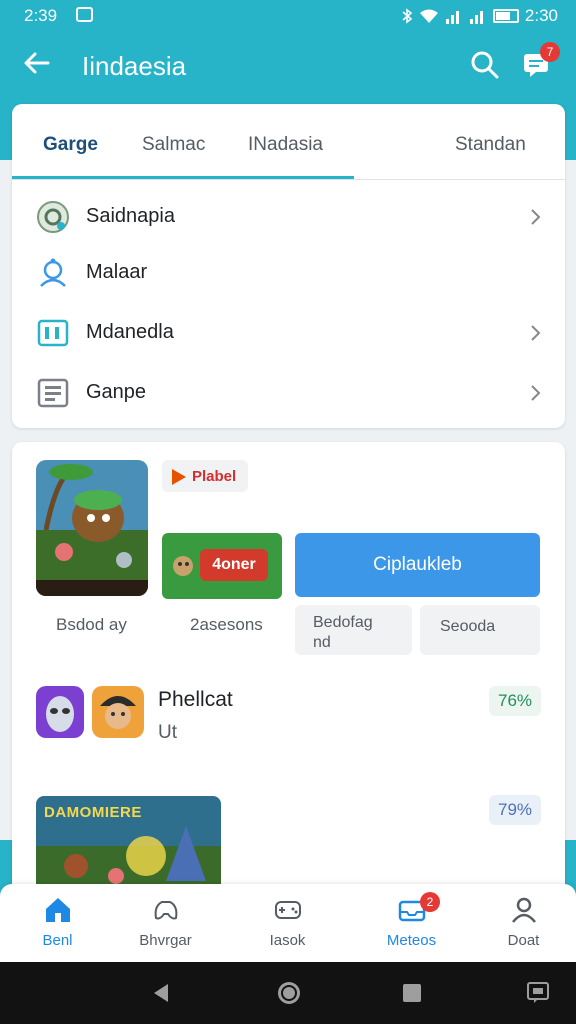  What do you see at coordinates (288, 273) in the screenshot?
I see `menu-row-malaar: Malaar` at bounding box center [288, 273].